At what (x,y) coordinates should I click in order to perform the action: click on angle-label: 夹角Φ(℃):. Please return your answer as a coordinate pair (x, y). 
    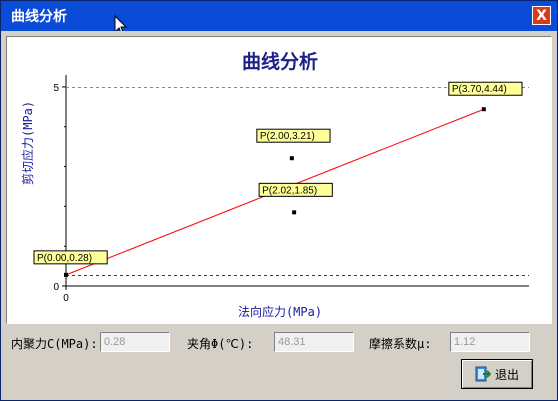
    Looking at the image, I should click on (220, 344).